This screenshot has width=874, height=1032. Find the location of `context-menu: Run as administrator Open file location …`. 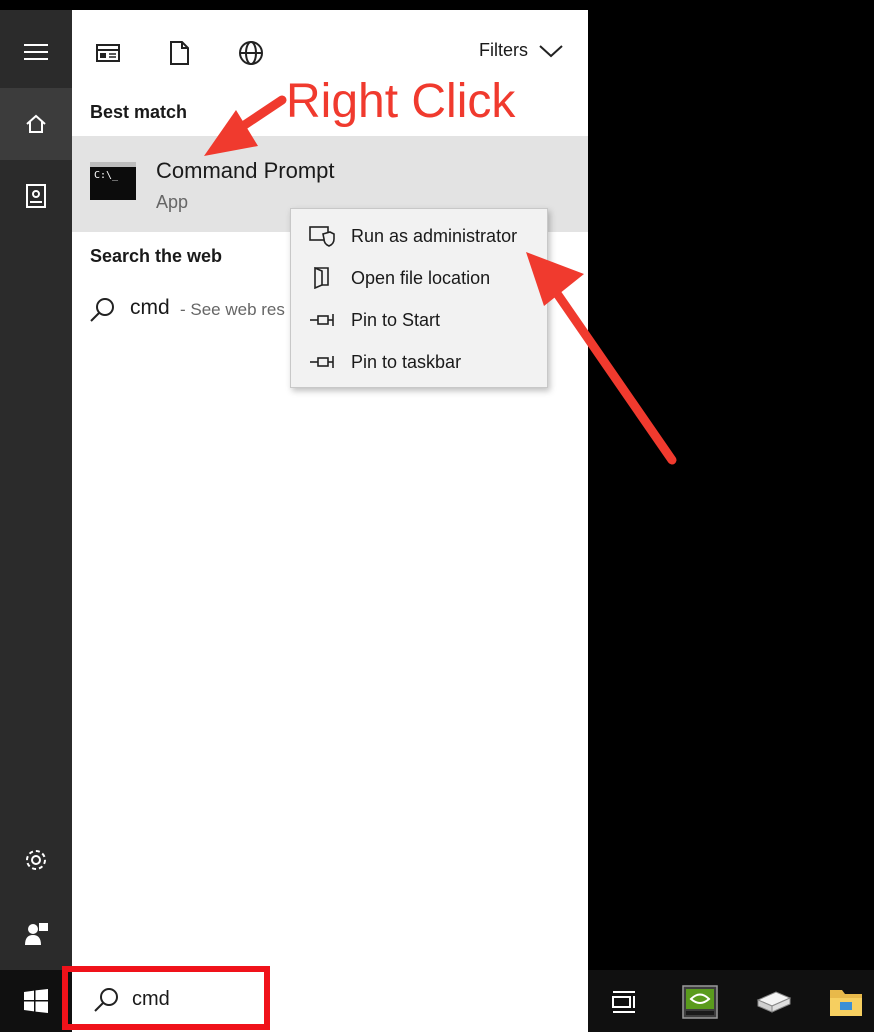

context-menu: Run as administrator Open file location … is located at coordinates (419, 298).